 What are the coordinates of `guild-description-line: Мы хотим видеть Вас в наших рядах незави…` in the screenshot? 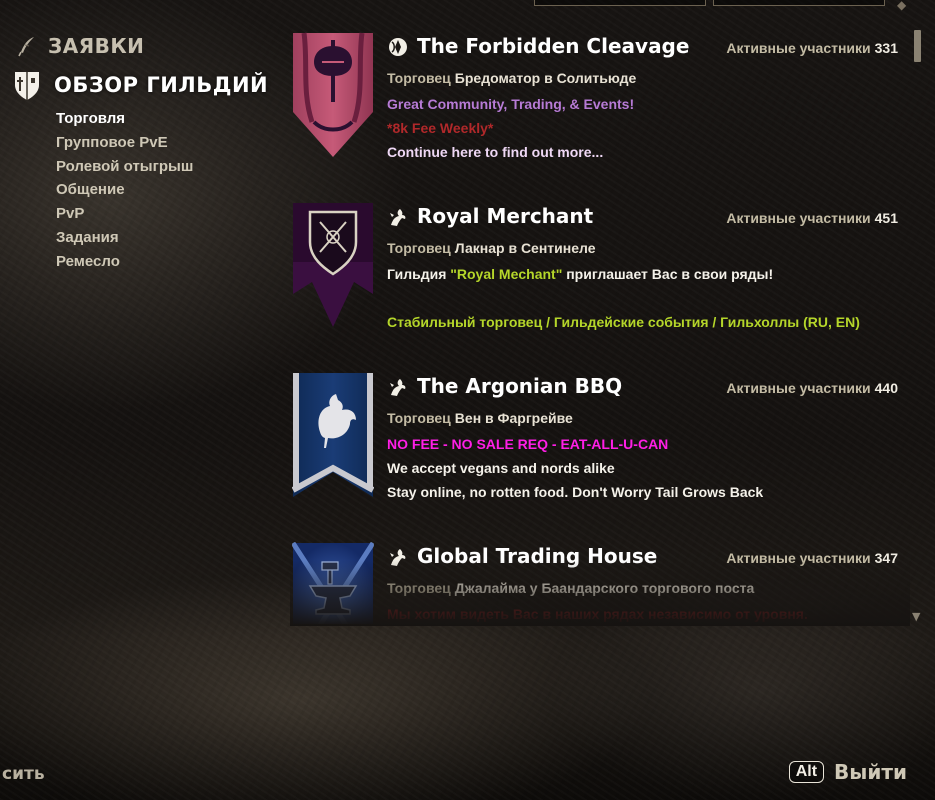 It's located at (597, 614).